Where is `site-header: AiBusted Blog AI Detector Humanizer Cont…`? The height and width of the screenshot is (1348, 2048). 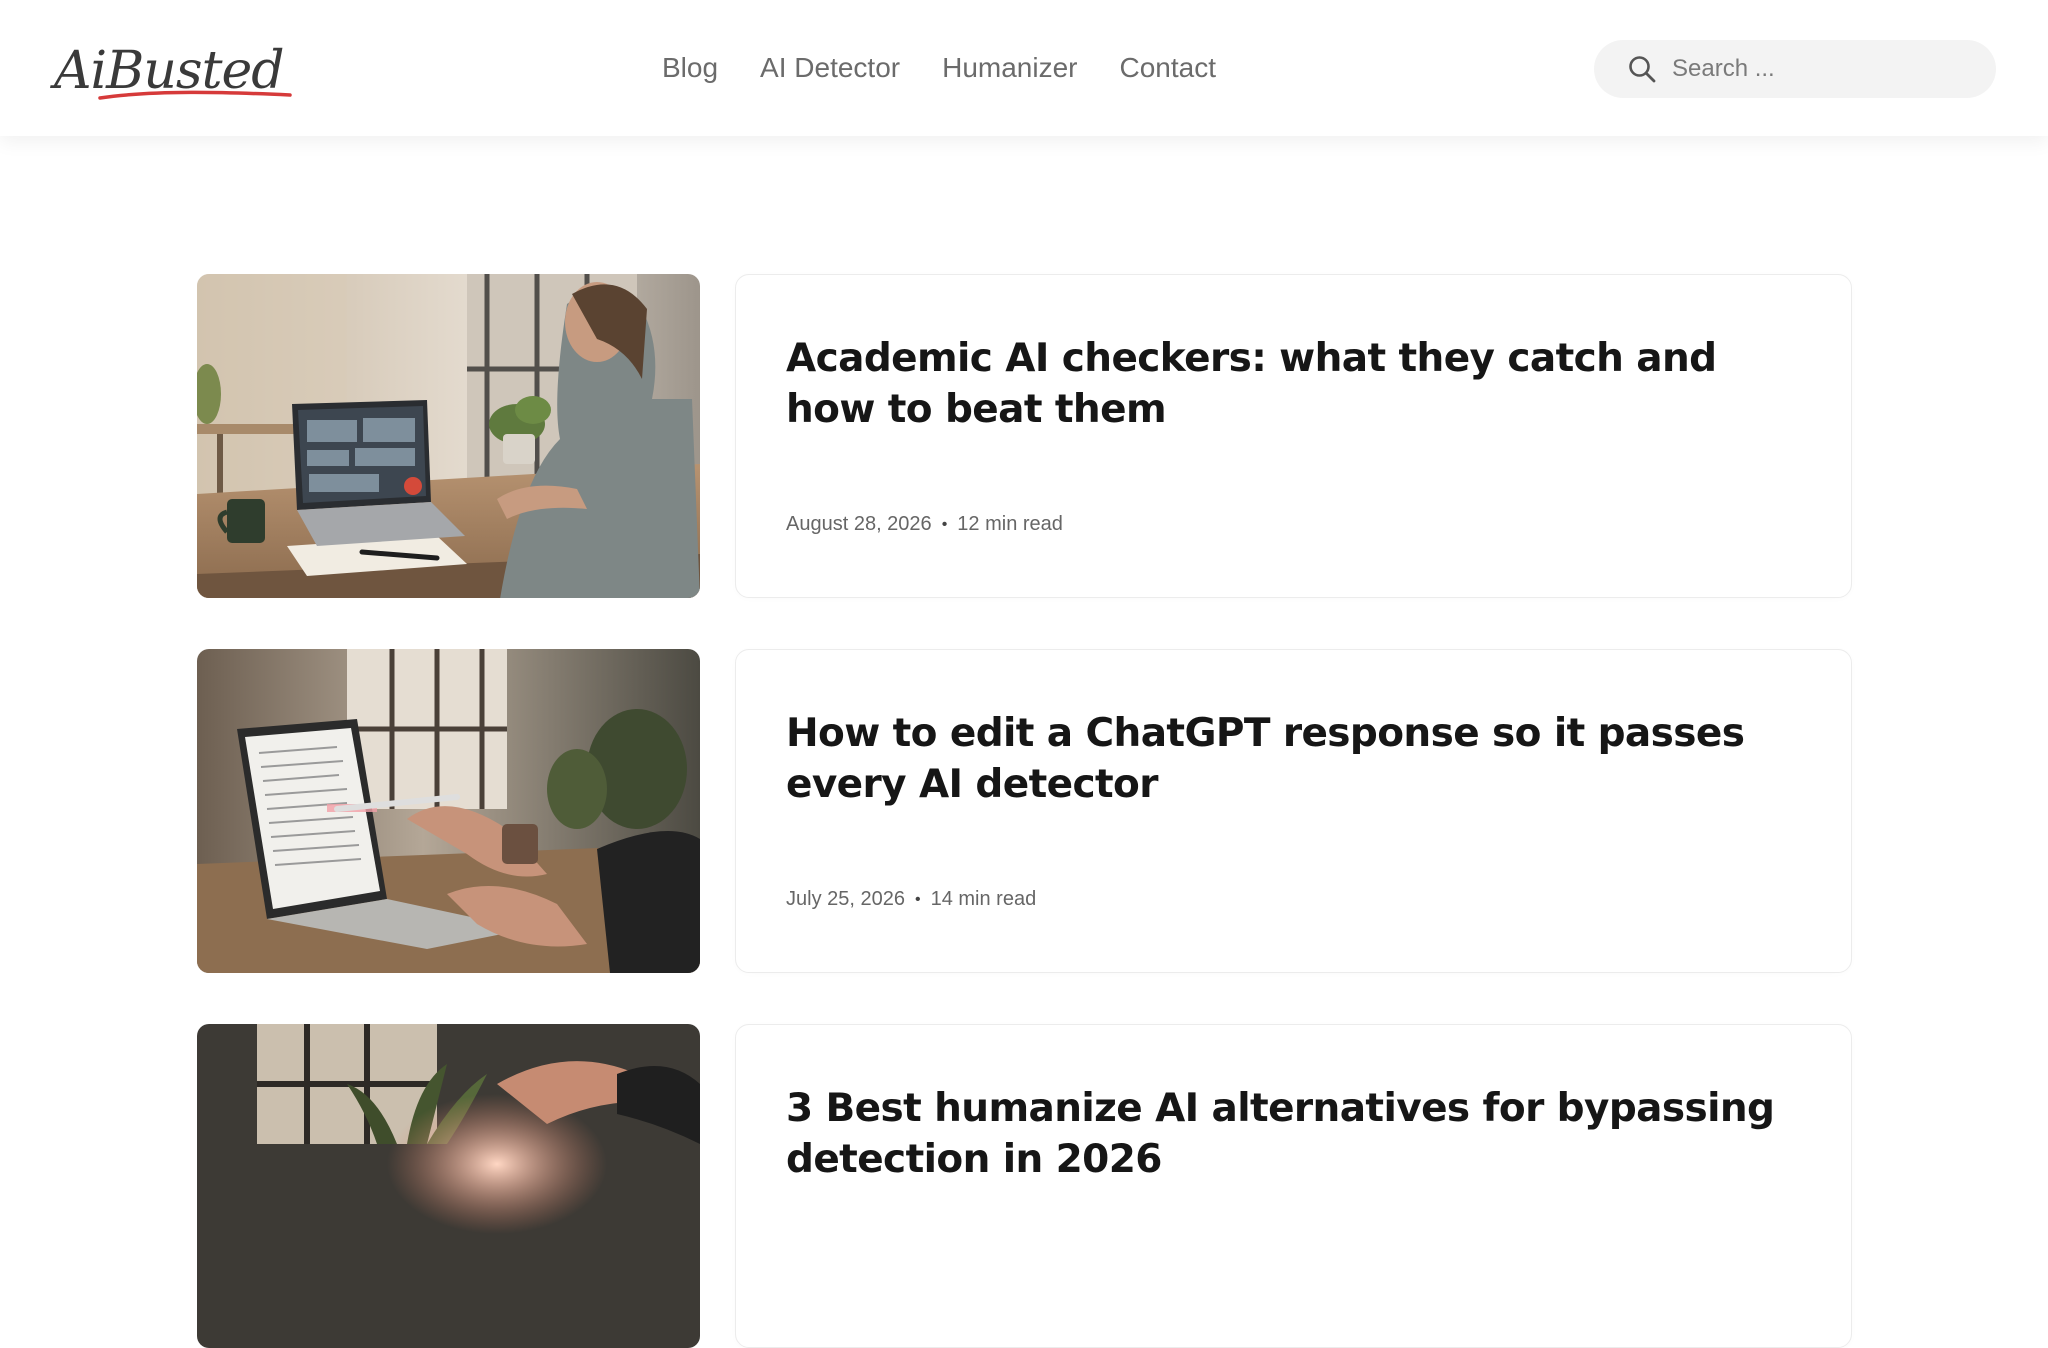
site-header: AiBusted Blog AI Detector Humanizer Cont… is located at coordinates (1024, 68).